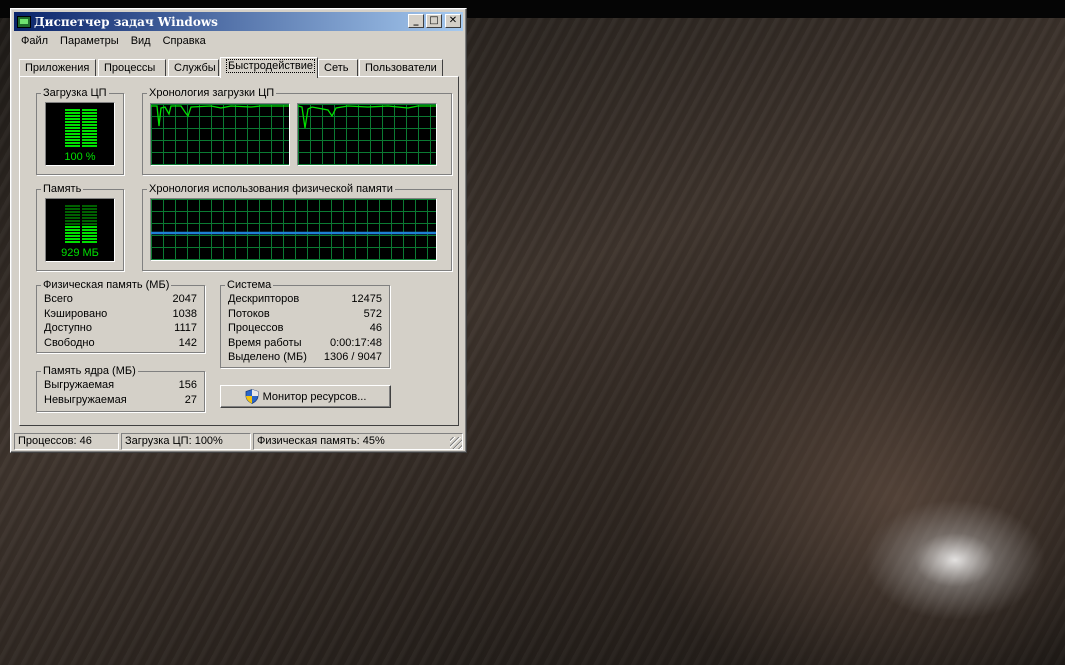 This screenshot has height=665, width=1065. I want to click on cpu-usage-meter: 100 %, so click(80, 134).